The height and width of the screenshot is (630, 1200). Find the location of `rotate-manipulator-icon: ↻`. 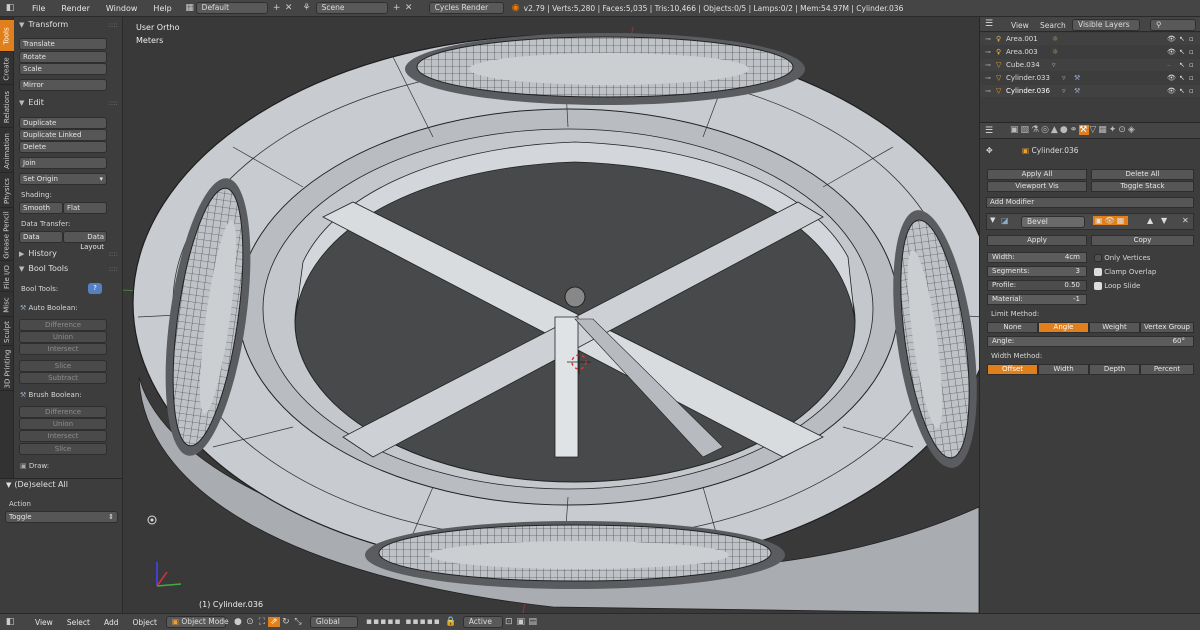

rotate-manipulator-icon: ↻ is located at coordinates (286, 622).